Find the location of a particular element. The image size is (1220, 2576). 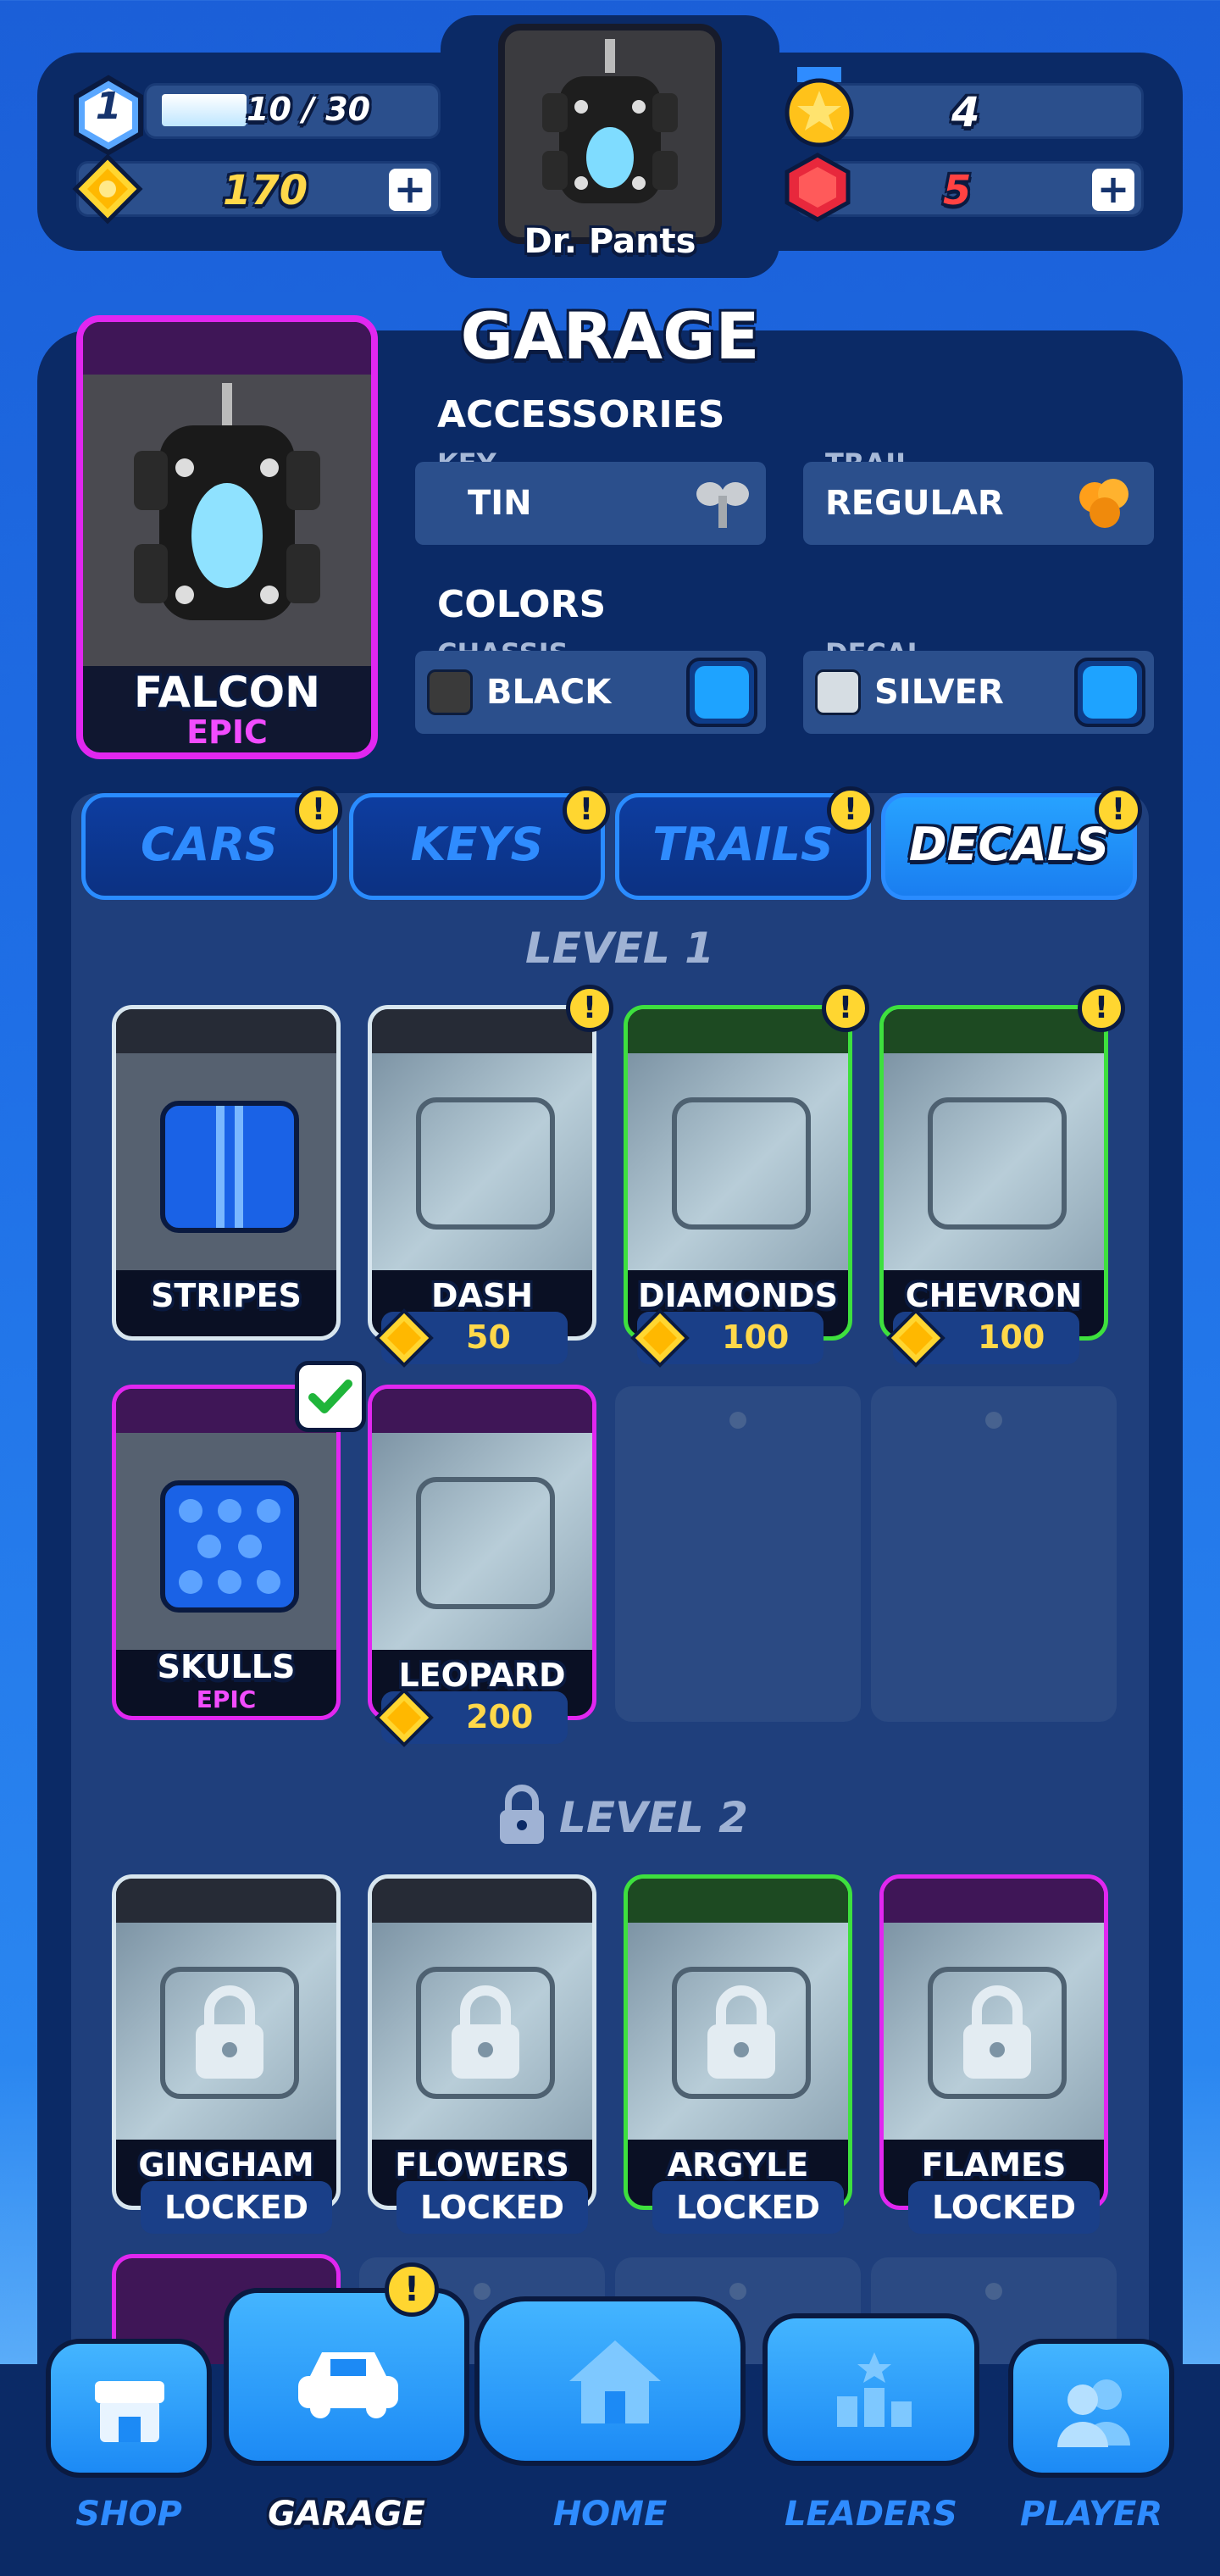

trail-field: REGULAR is located at coordinates (978, 503).